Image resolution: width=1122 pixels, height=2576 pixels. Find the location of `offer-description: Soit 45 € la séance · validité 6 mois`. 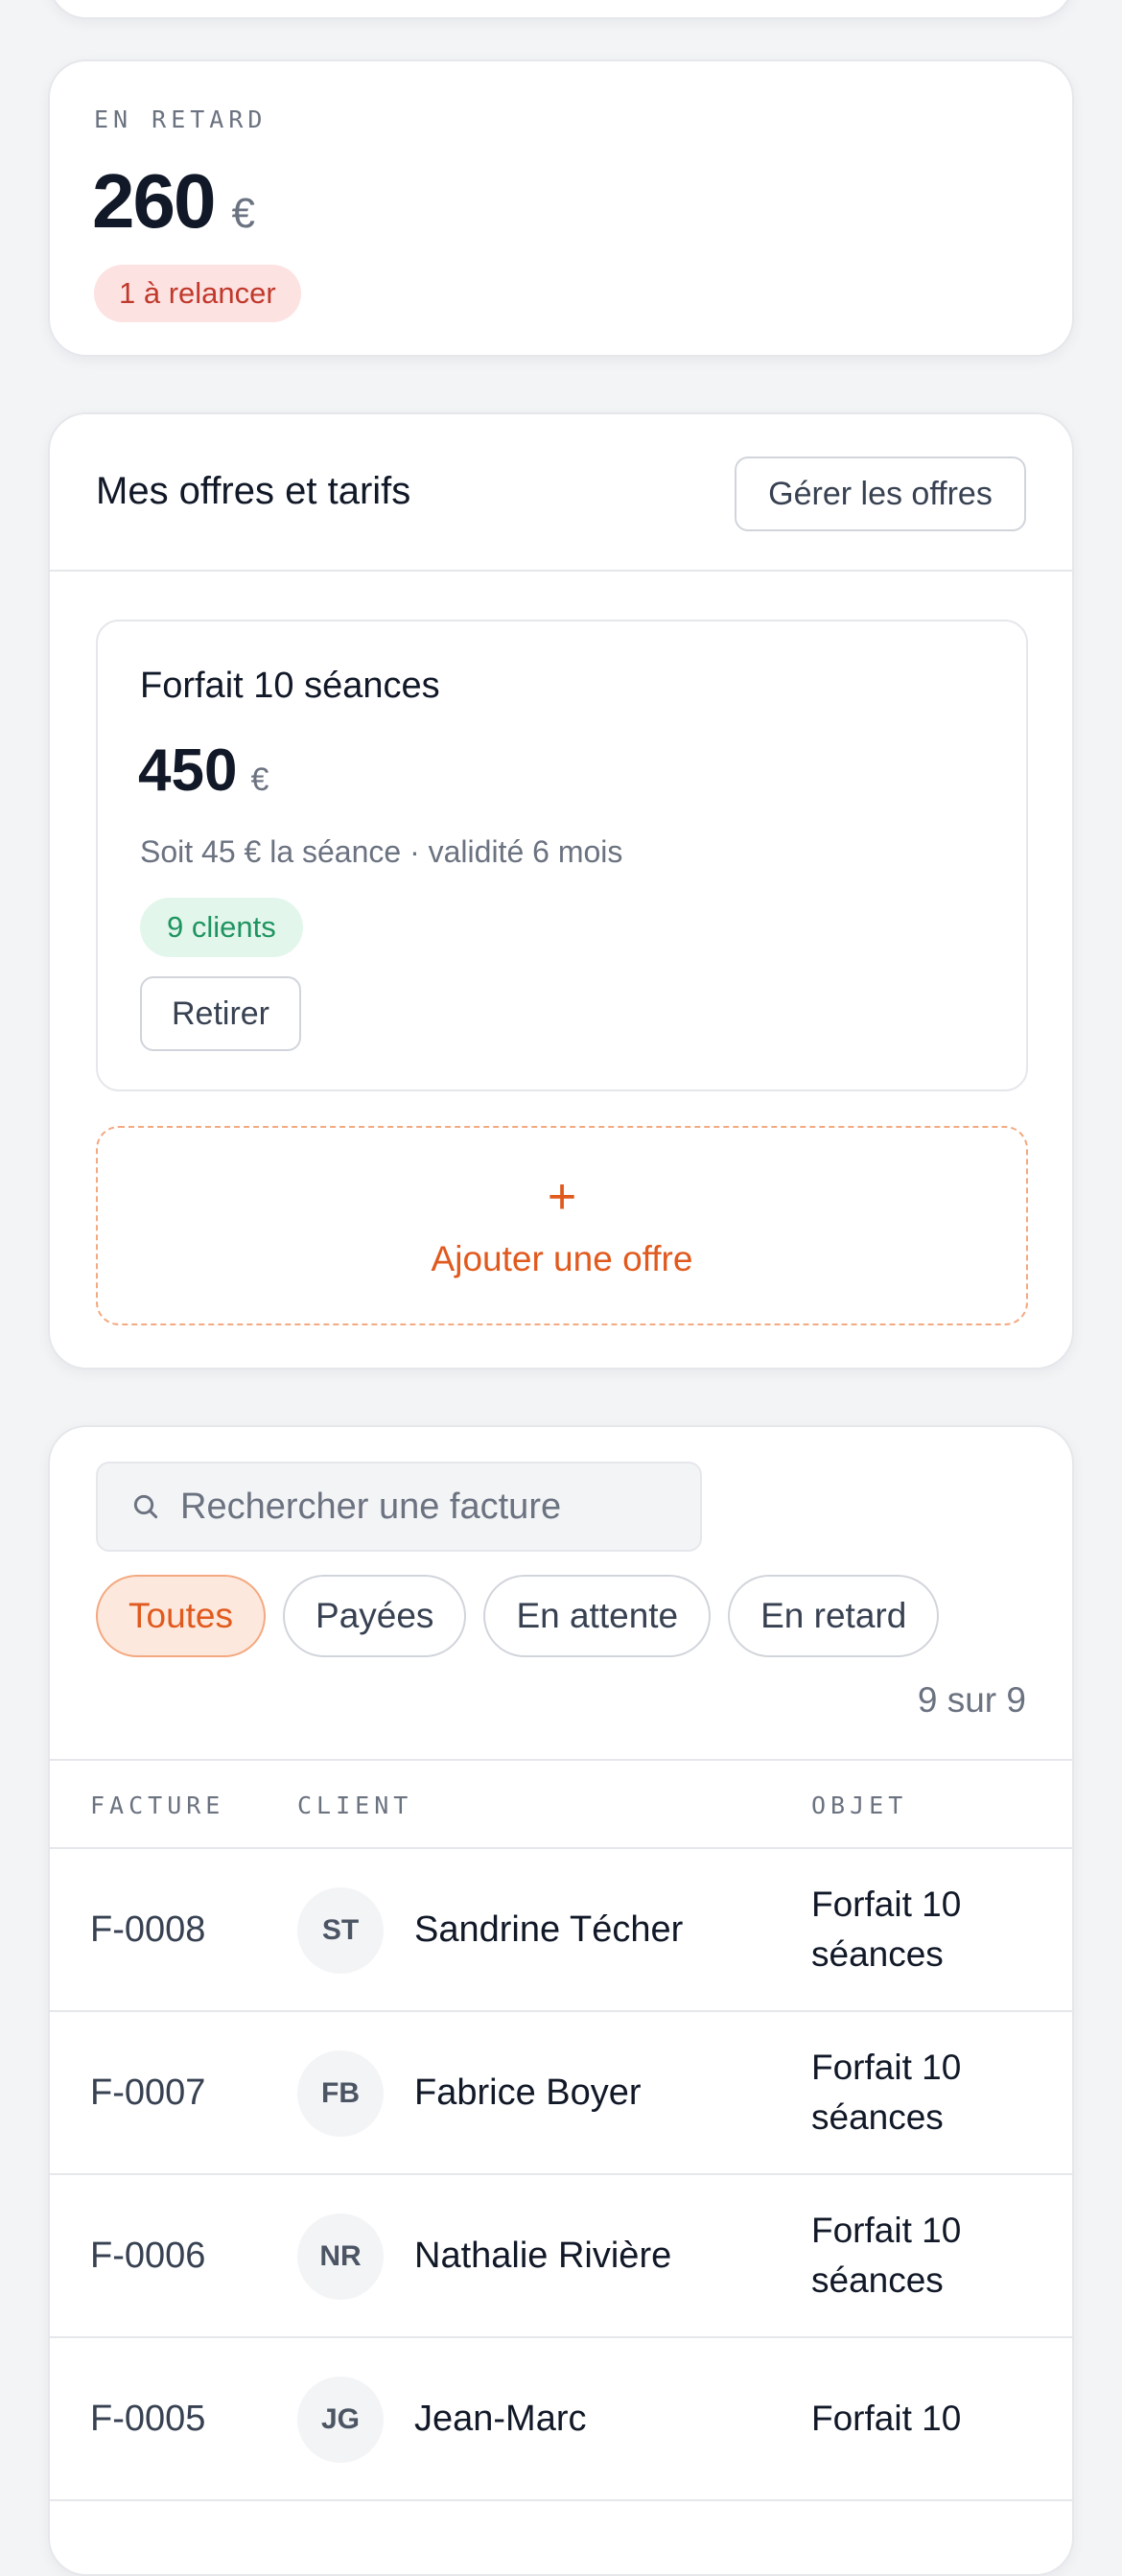

offer-description: Soit 45 € la séance · validité 6 mois is located at coordinates (381, 851).